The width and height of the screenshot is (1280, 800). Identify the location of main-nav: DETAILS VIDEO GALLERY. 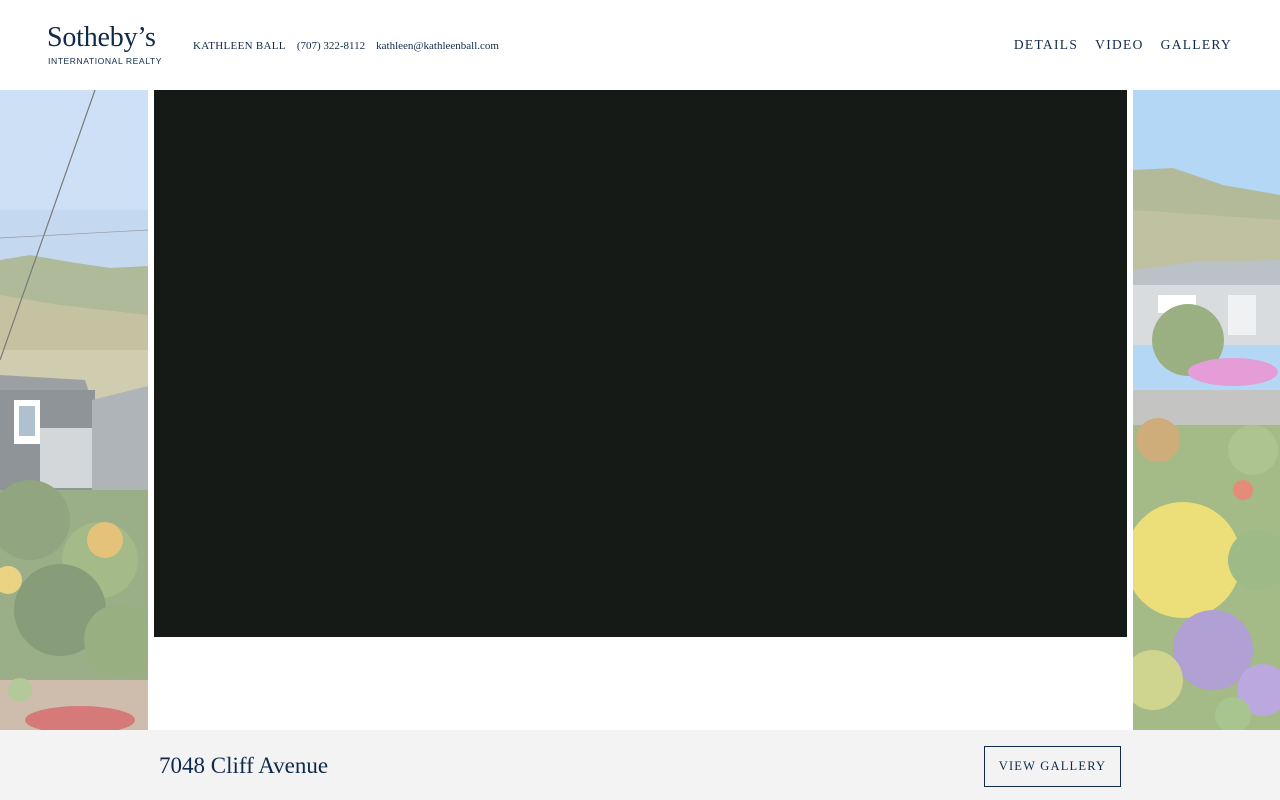
(1123, 45).